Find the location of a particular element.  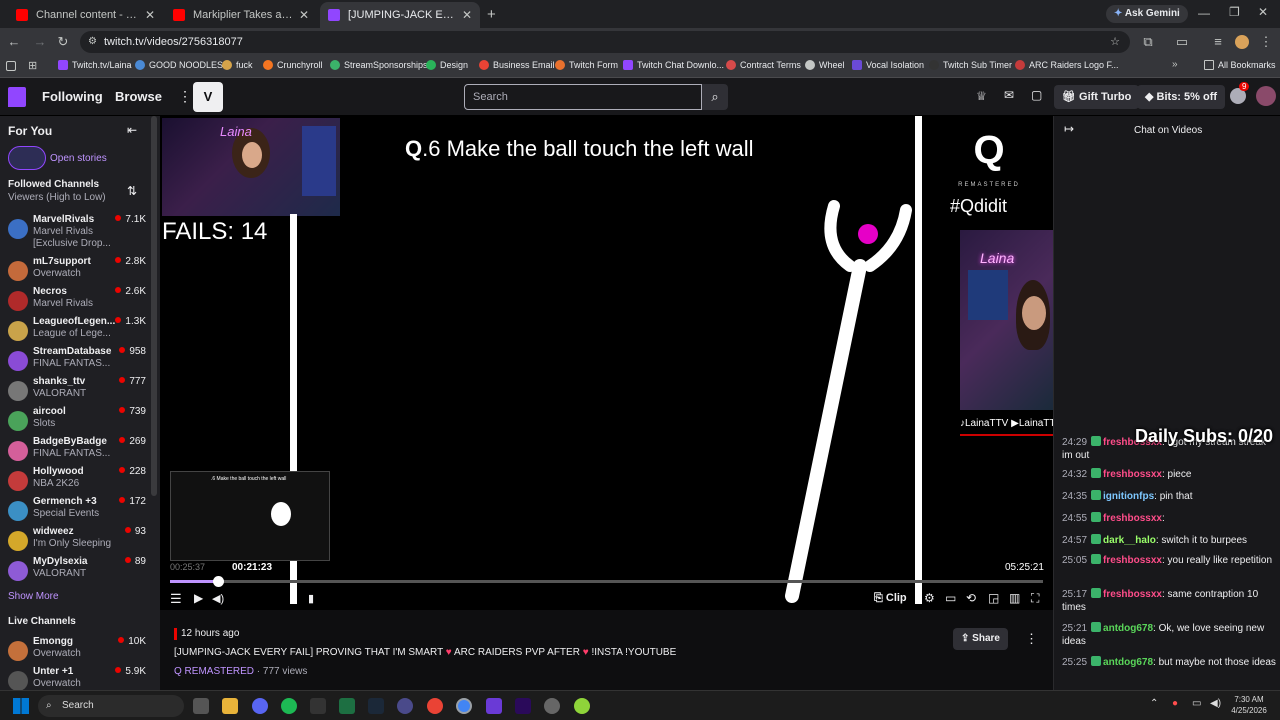

crown-icon: ♕ is located at coordinates (981, 96).